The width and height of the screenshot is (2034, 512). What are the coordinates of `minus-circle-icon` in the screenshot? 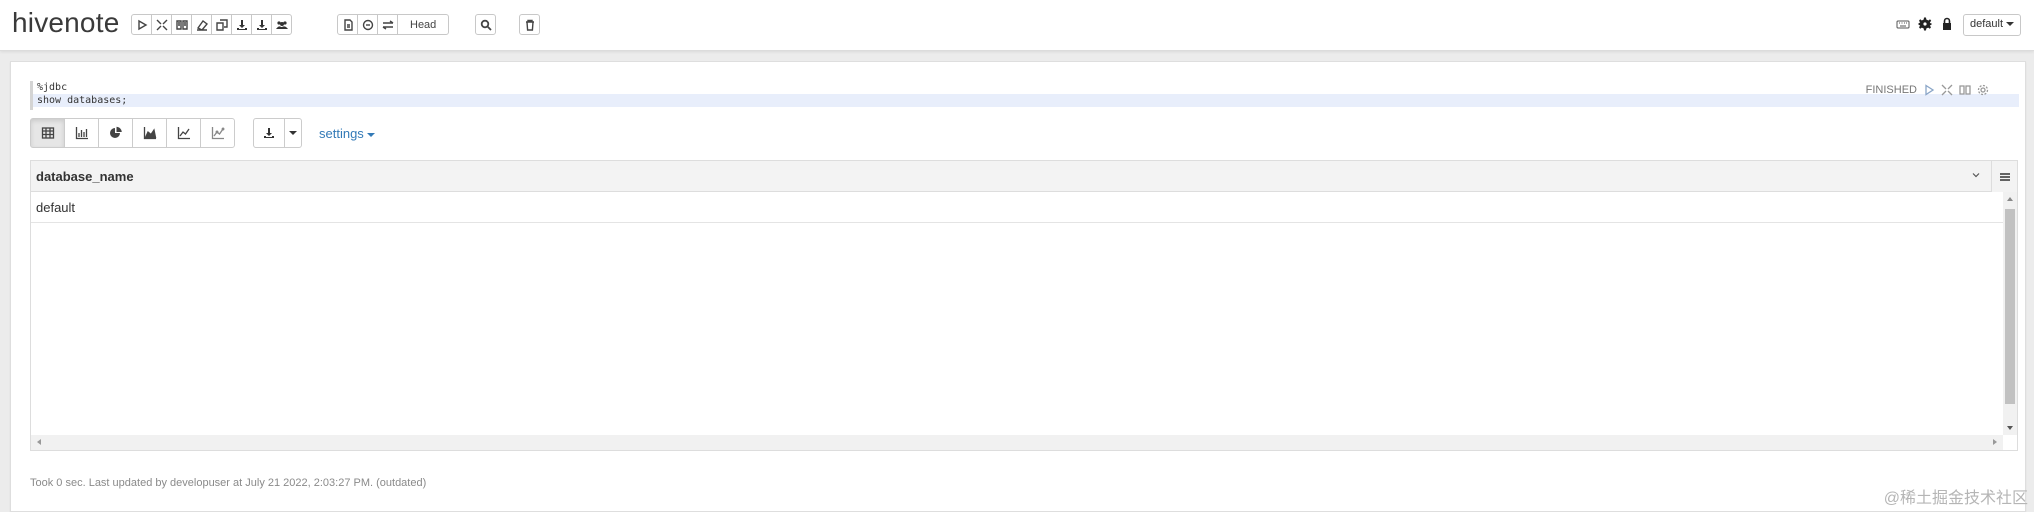 It's located at (367, 24).